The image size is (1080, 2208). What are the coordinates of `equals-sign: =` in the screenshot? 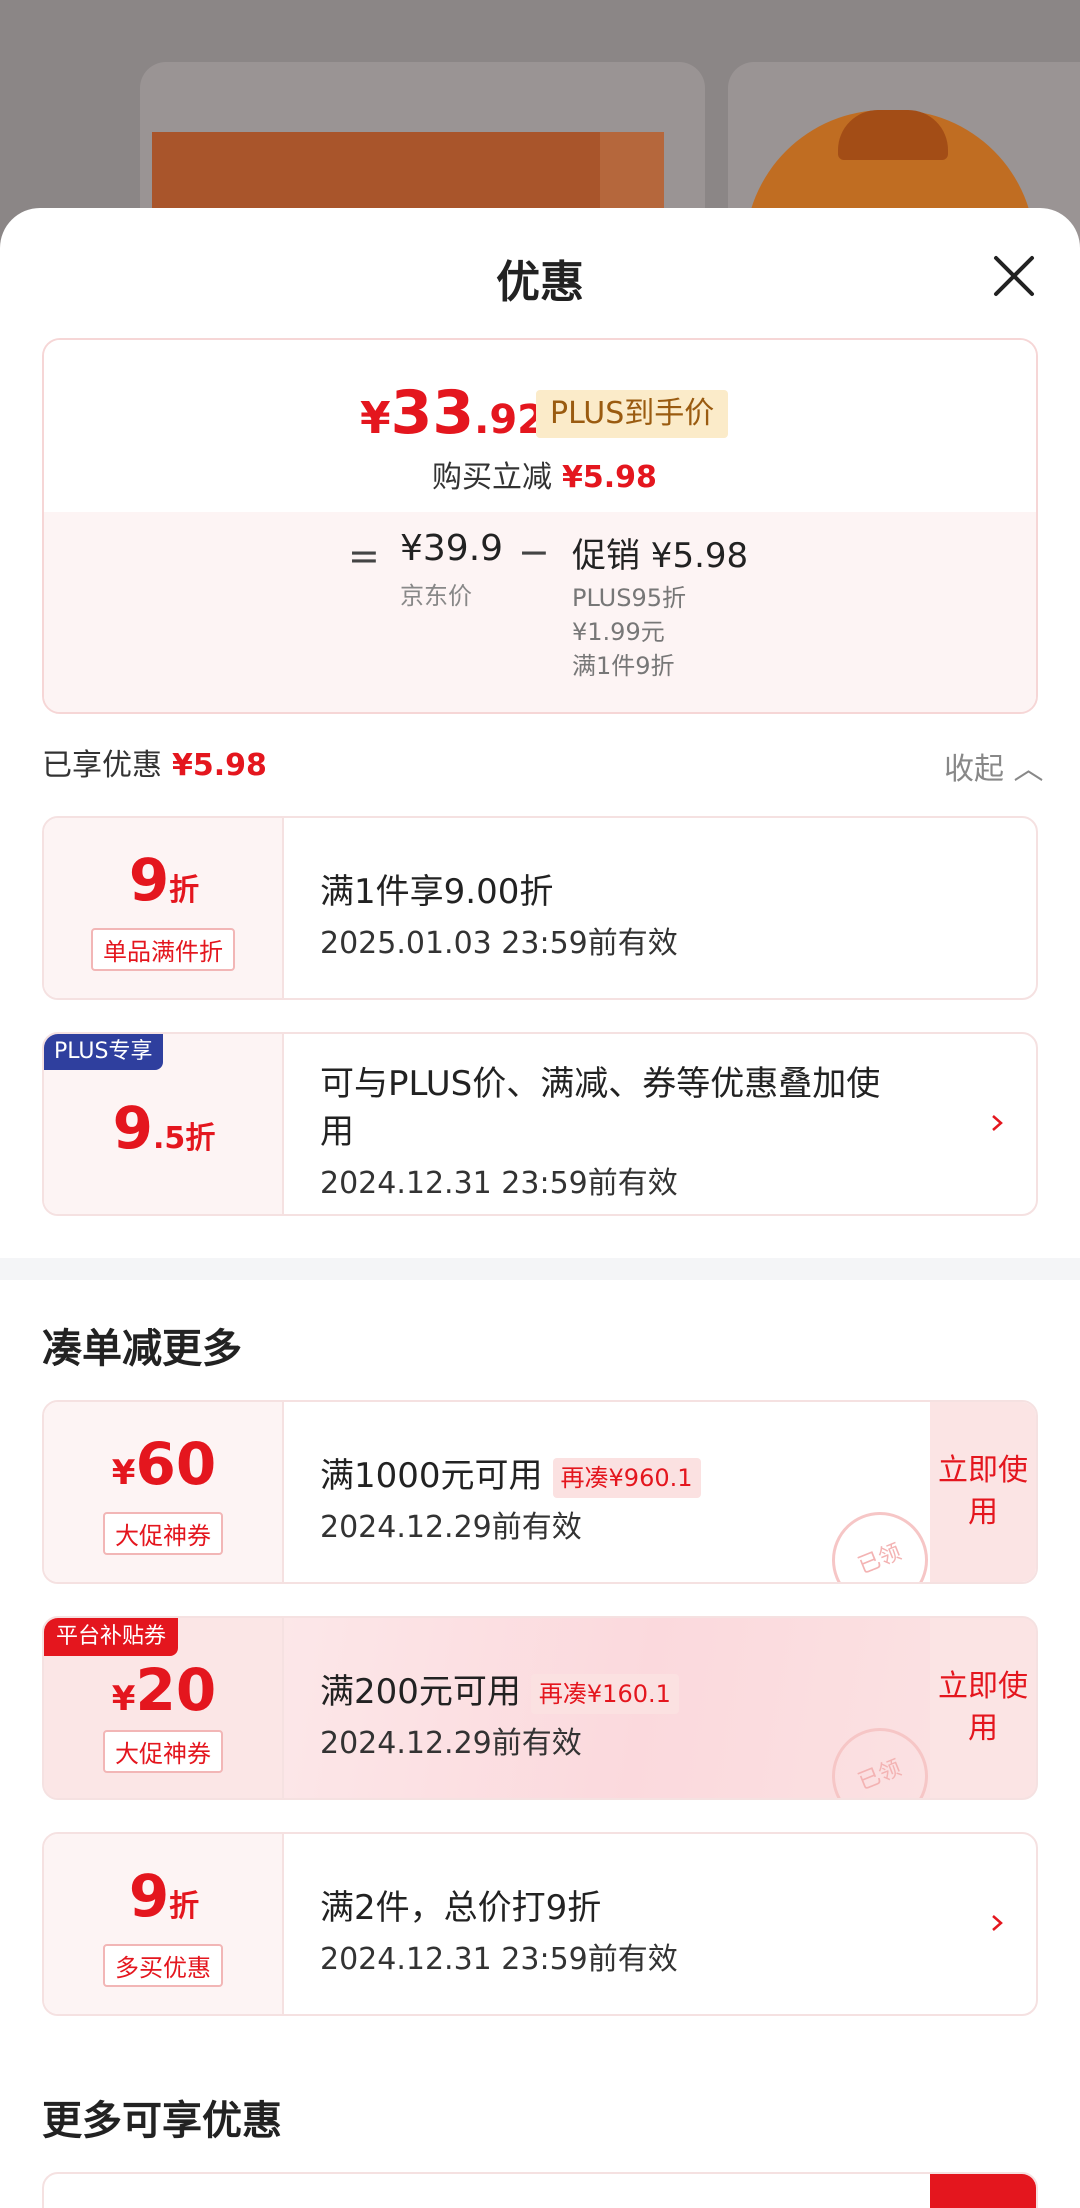 It's located at (364, 556).